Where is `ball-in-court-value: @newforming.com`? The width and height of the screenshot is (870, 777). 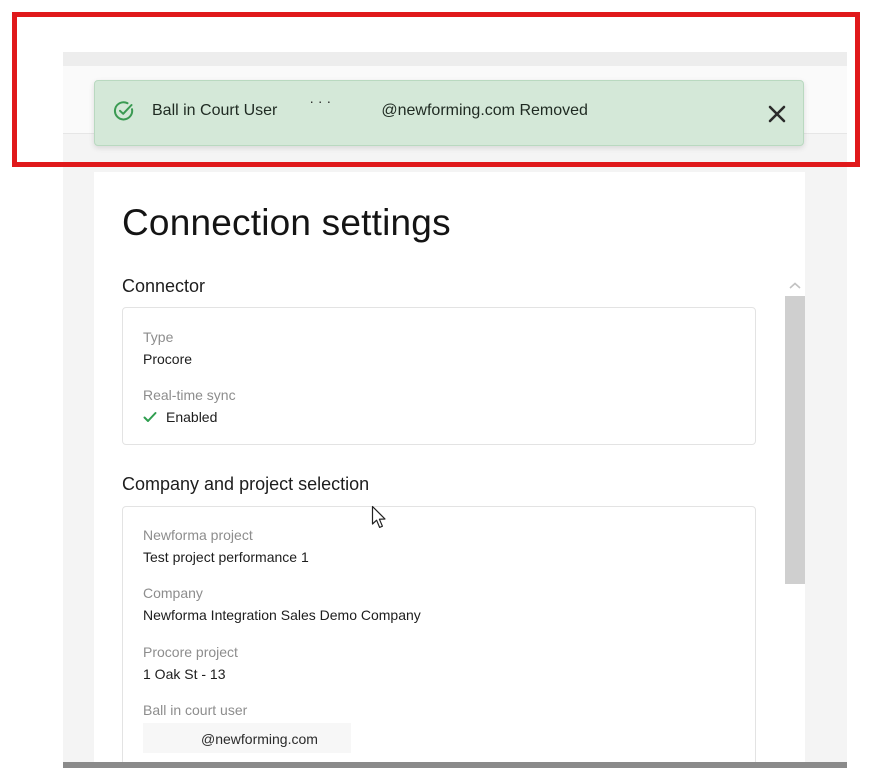 ball-in-court-value: @newforming.com is located at coordinates (259, 739).